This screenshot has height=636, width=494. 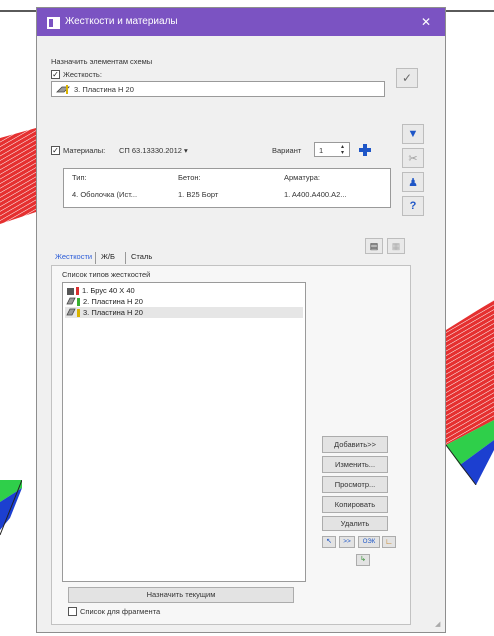 What do you see at coordinates (82, 74) in the screenshot?
I see `stiffness-label: Жесткость:` at bounding box center [82, 74].